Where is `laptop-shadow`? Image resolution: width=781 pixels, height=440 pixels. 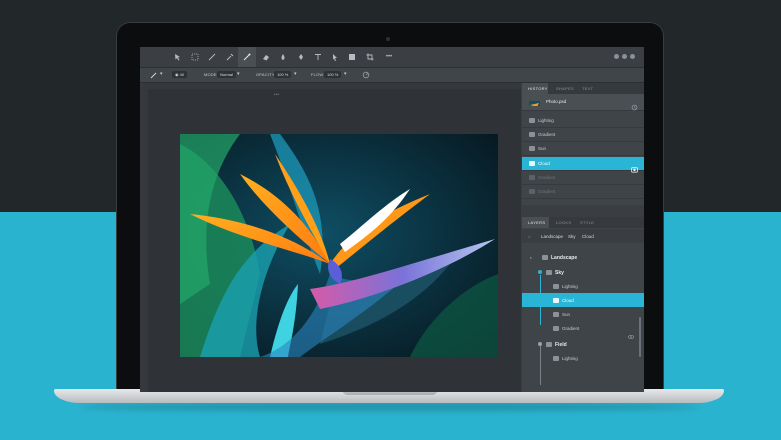 laptop-shadow is located at coordinates (390, 407).